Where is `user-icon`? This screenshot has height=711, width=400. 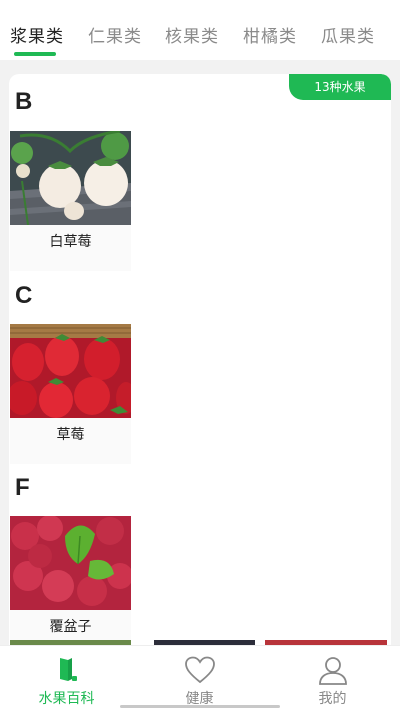 user-icon is located at coordinates (333, 673).